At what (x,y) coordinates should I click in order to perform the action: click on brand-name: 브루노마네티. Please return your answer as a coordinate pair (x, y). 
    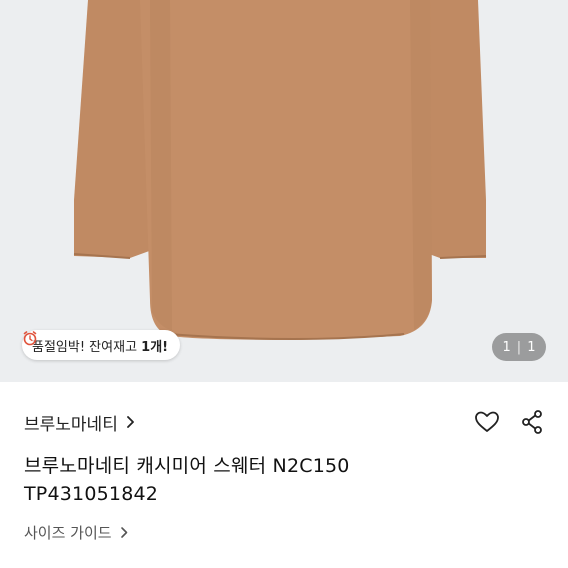
    Looking at the image, I should click on (71, 424).